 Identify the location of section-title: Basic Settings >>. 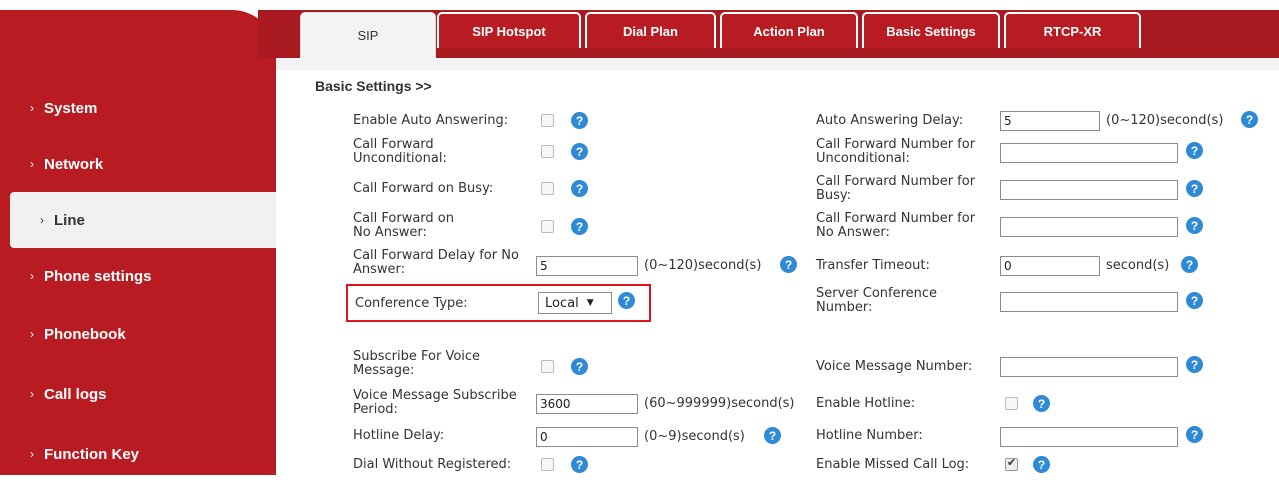
(373, 86).